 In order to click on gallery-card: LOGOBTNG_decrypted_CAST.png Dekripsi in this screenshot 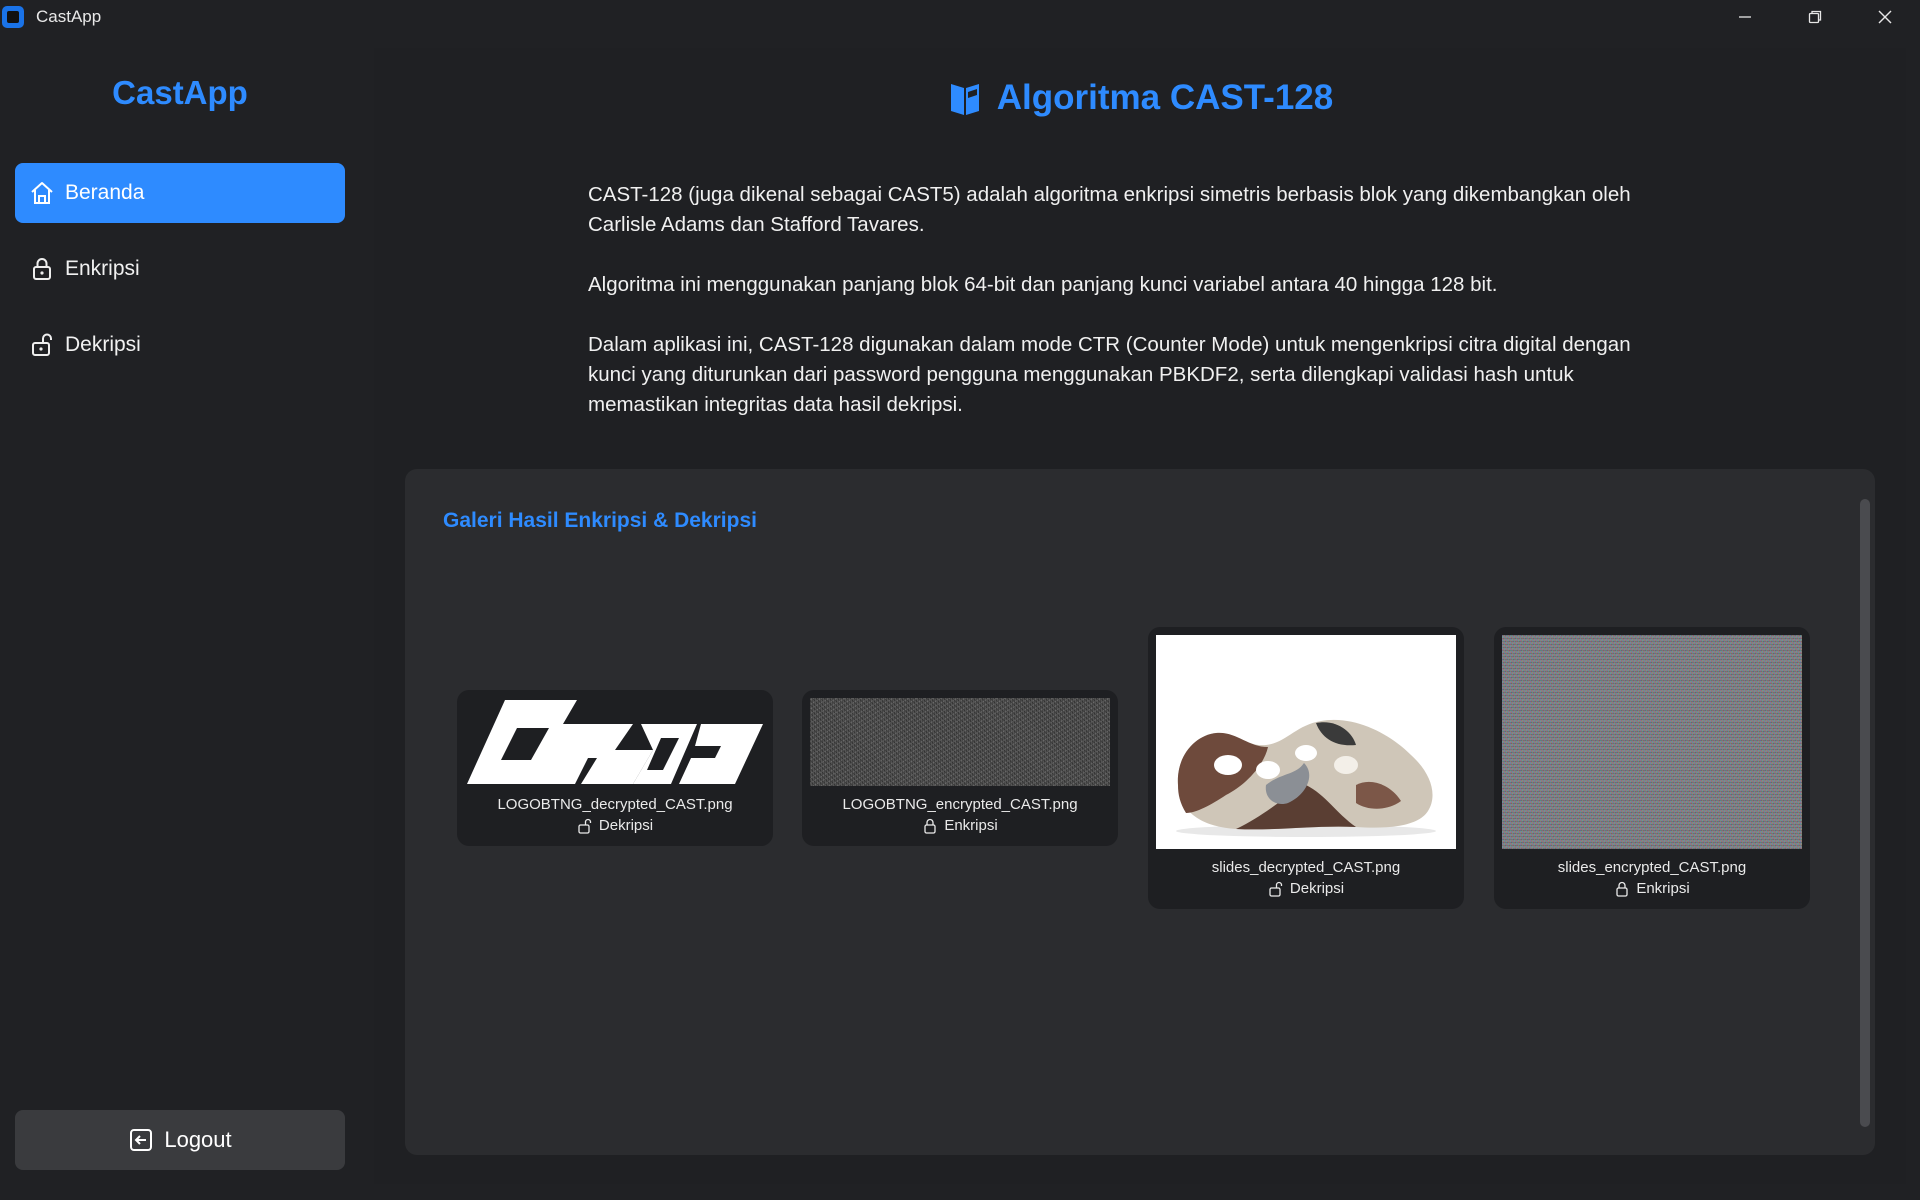, I will do `click(615, 768)`.